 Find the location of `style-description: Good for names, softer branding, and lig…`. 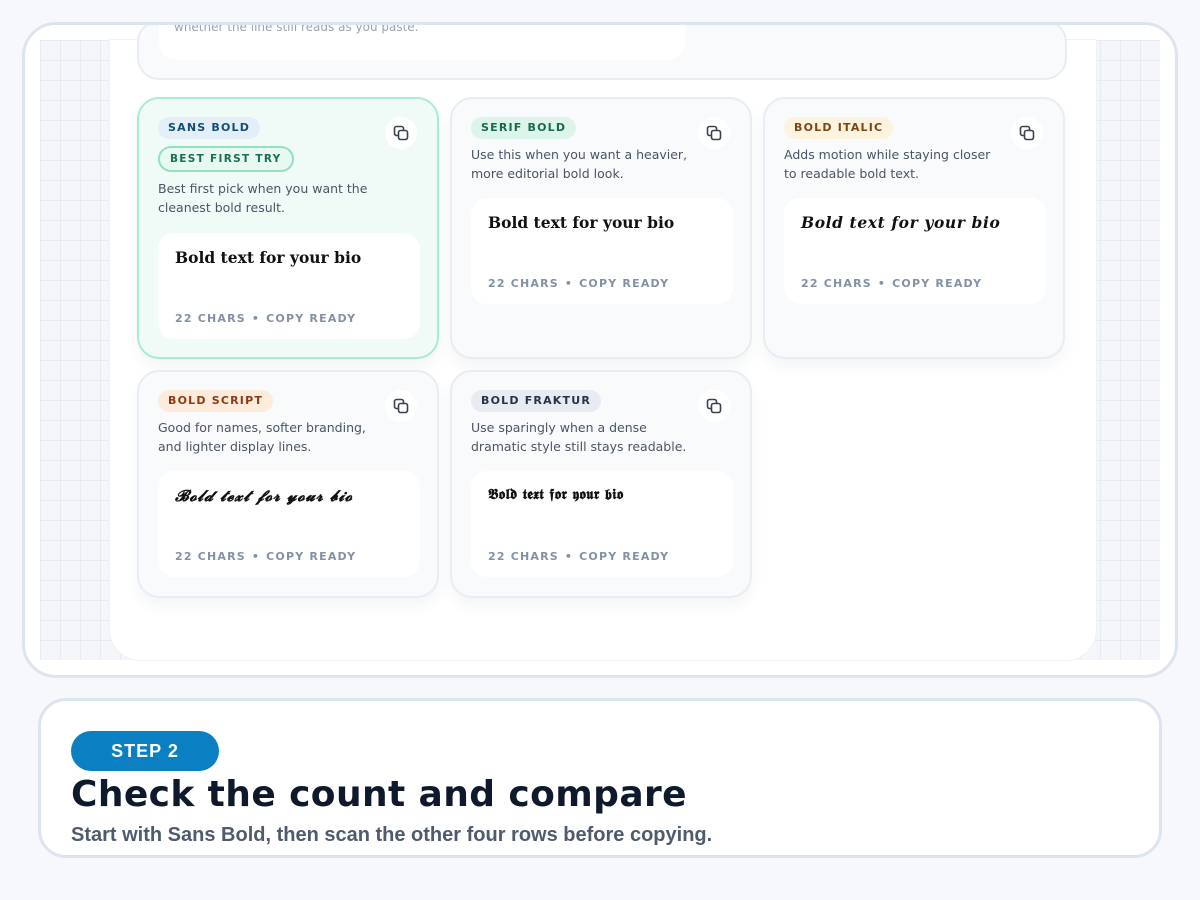

style-description: Good for names, softer branding, and lig… is located at coordinates (262, 437).